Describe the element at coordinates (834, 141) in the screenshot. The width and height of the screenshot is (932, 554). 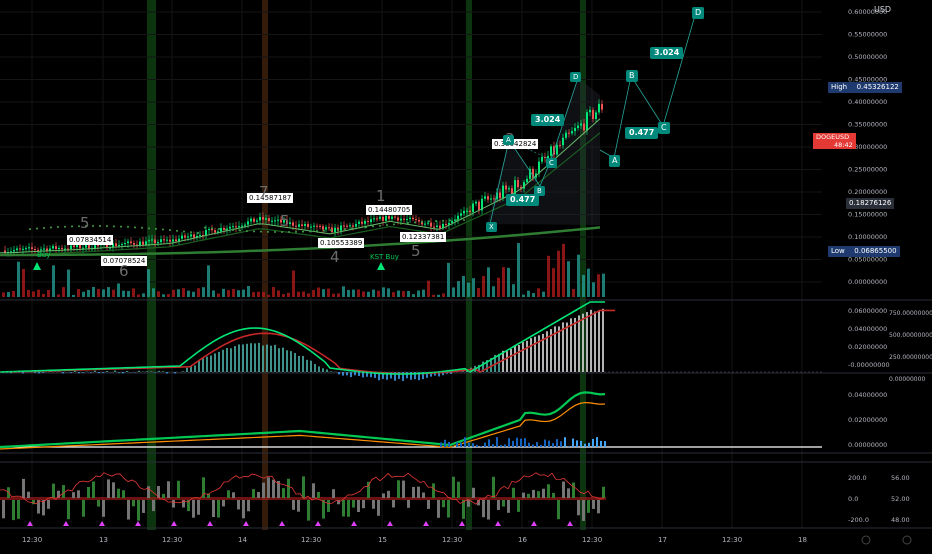
I see `symbol-badge: DOGEUSD 48:42` at that location.